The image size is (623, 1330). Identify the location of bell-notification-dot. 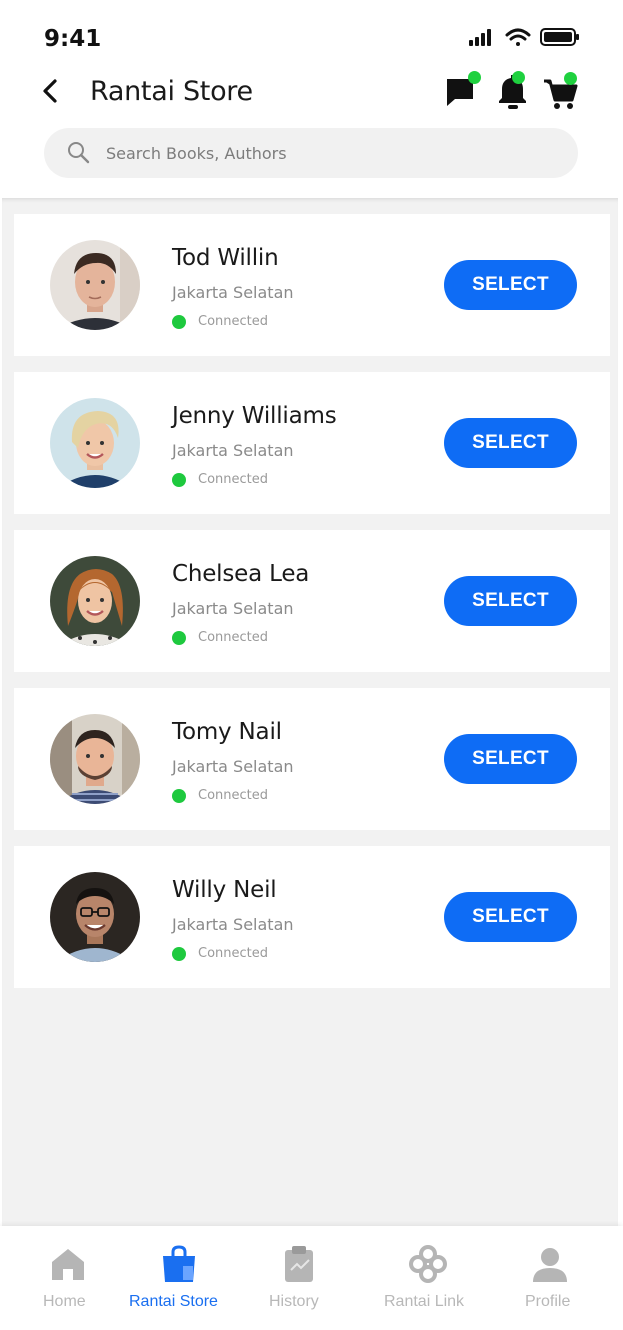
(518, 77).